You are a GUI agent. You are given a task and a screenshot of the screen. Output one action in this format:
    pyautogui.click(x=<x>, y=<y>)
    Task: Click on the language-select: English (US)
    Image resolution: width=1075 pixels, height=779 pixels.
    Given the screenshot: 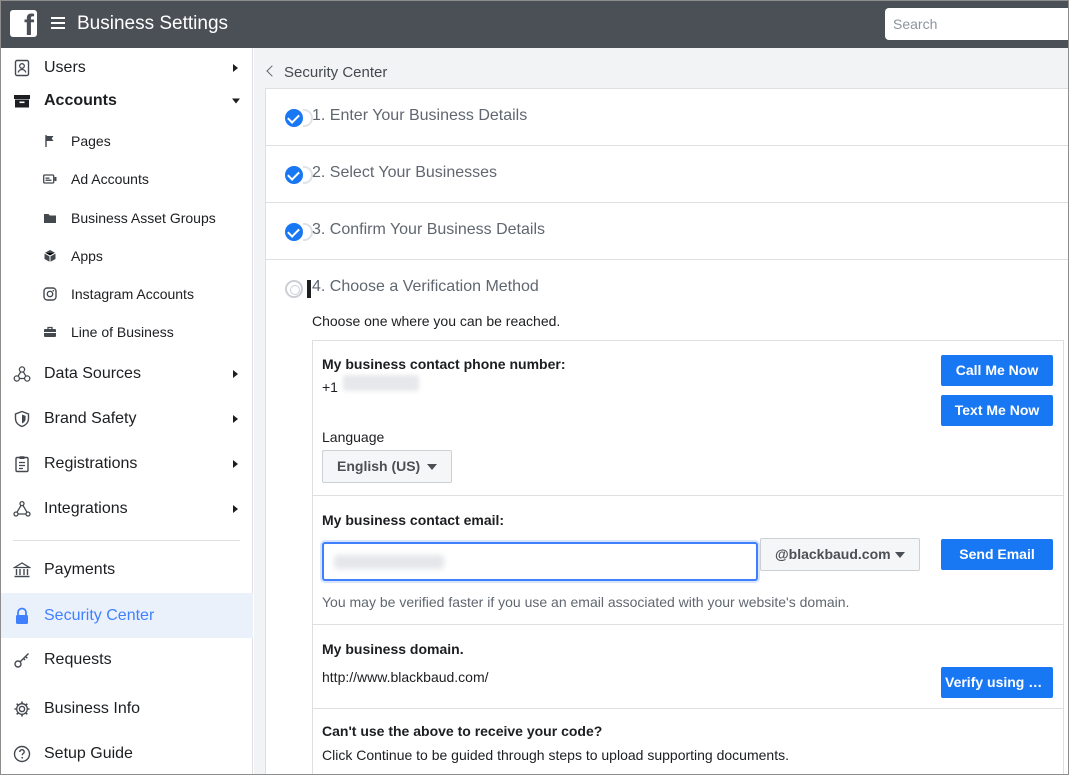 What is the action you would take?
    pyautogui.click(x=387, y=466)
    